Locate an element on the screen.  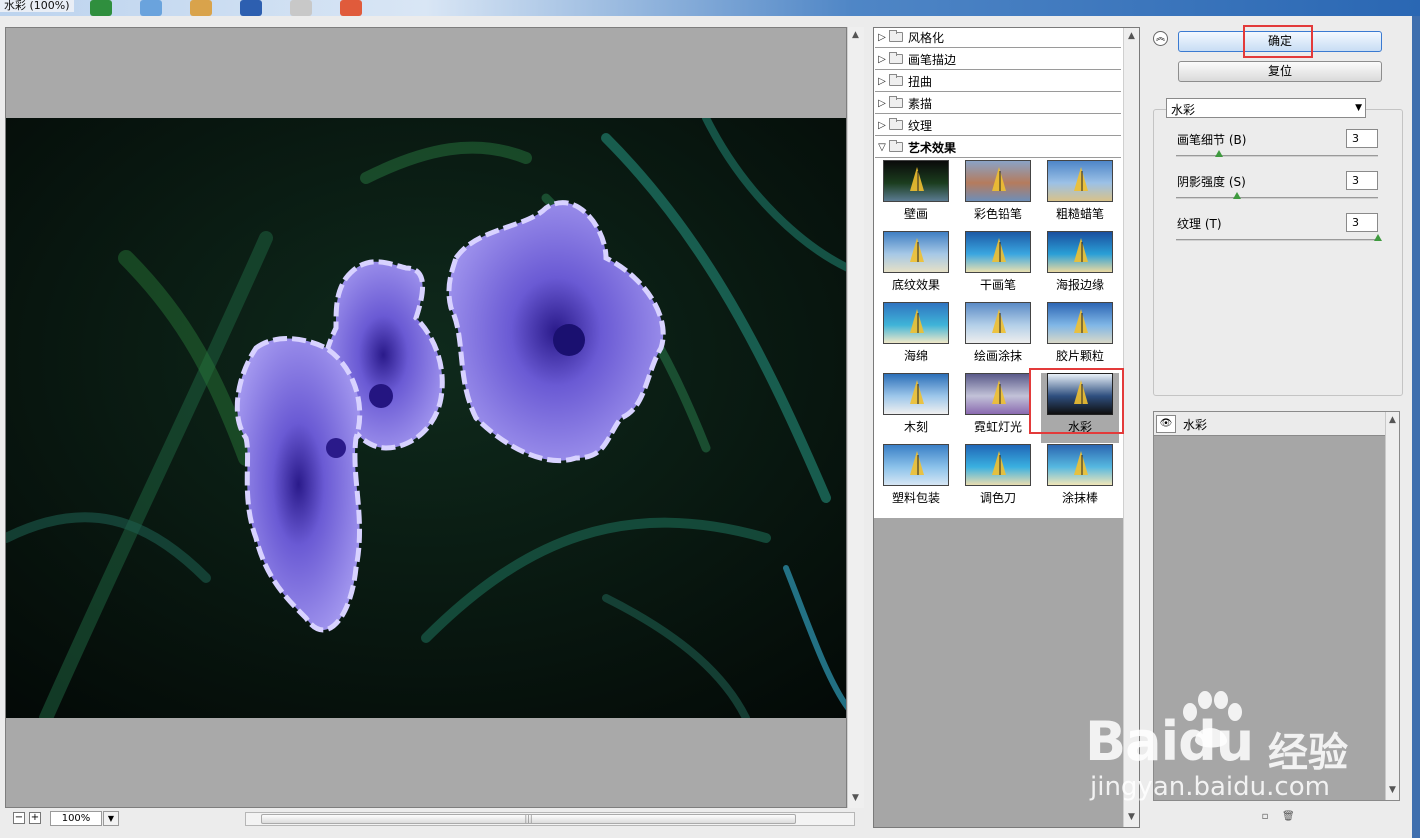
preview-vertical-scrollbar: ▲ ▼ is located at coordinates (855, 417).